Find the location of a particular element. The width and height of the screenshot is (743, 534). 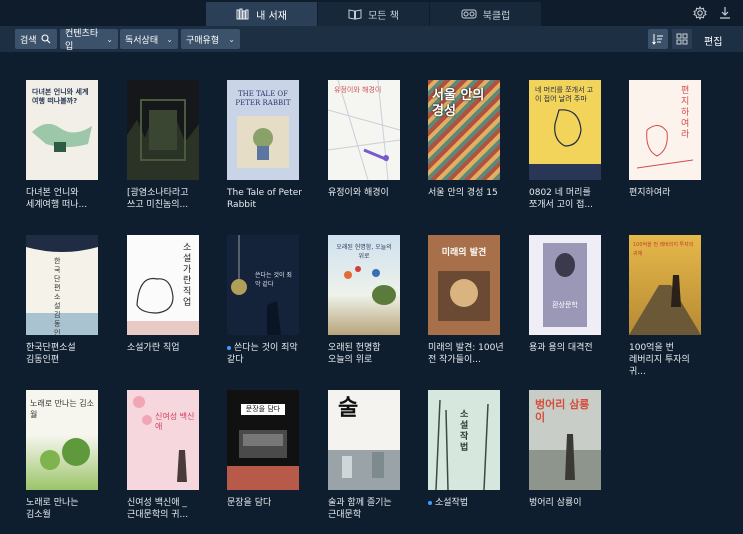

dropdown-label: 독서상태 is located at coordinates (142, 40).